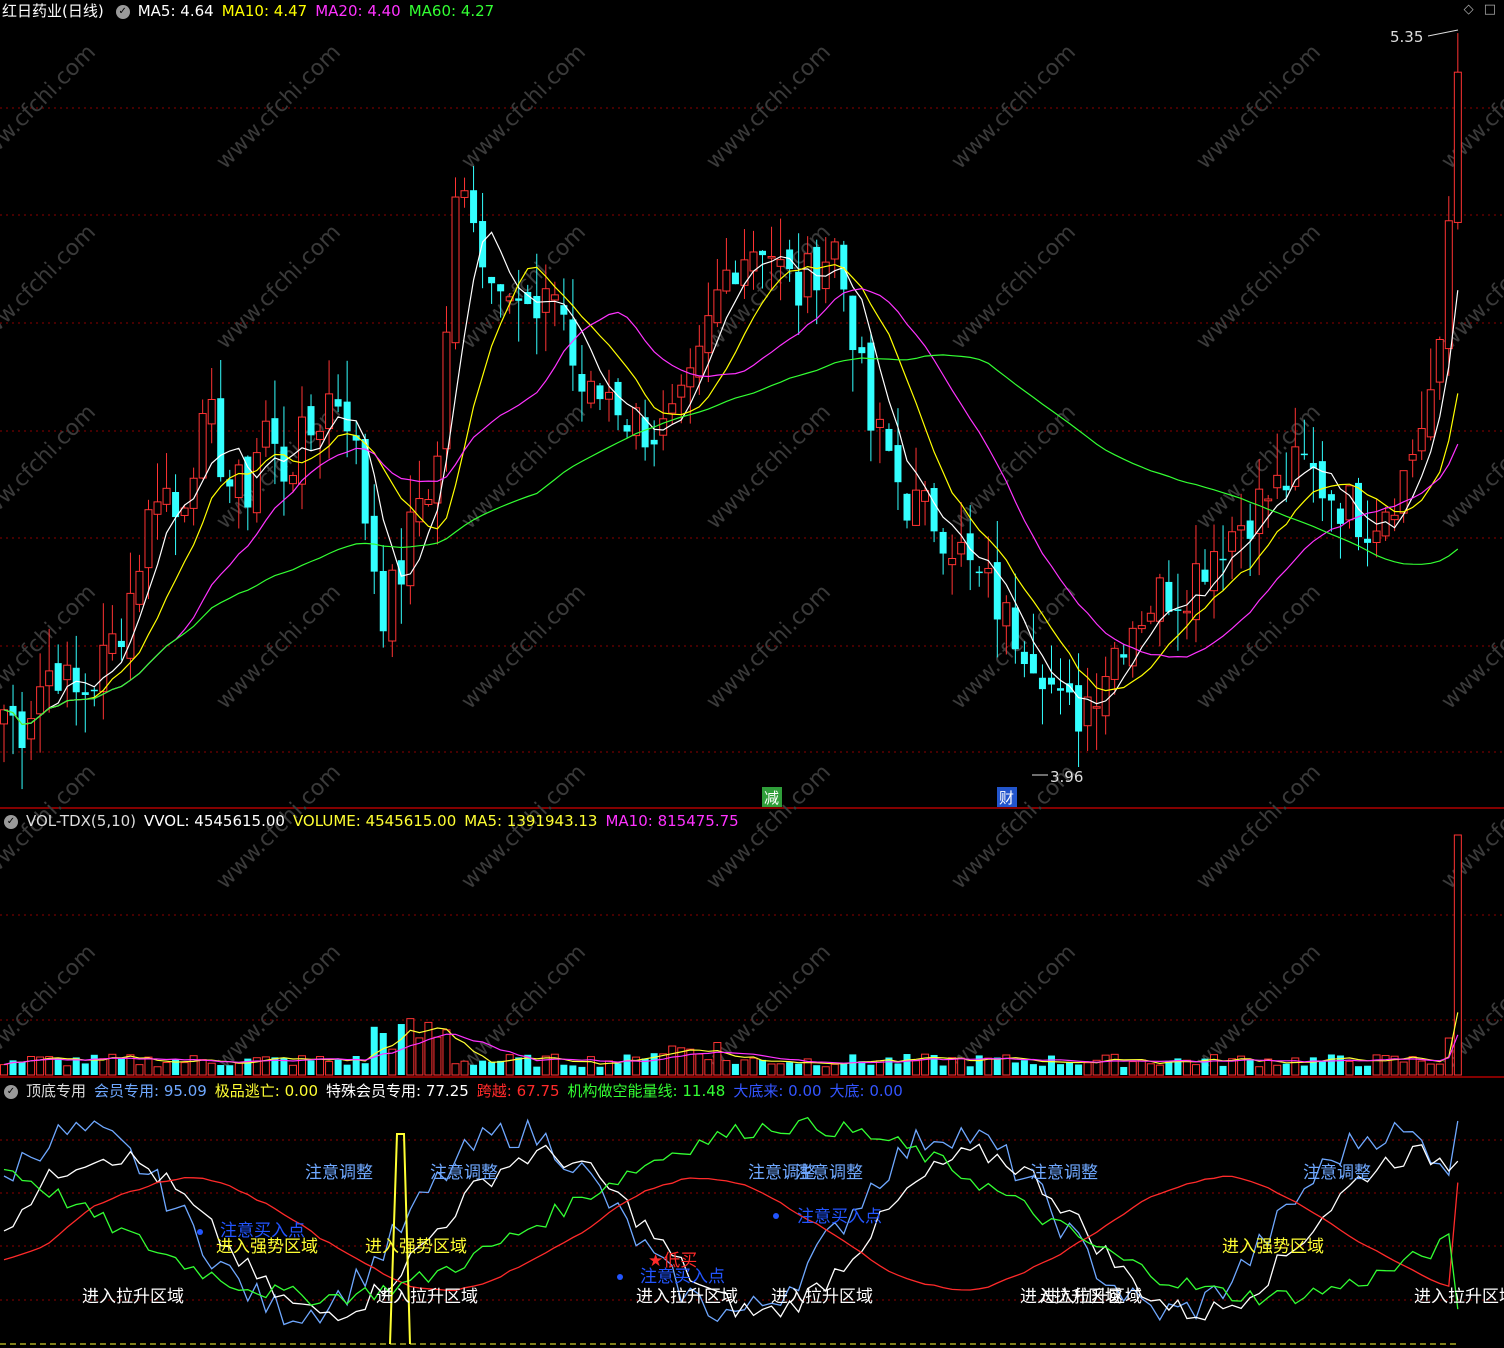 The height and width of the screenshot is (1348, 1504). What do you see at coordinates (1490, 9) in the screenshot?
I see `maximize-icon: □` at bounding box center [1490, 9].